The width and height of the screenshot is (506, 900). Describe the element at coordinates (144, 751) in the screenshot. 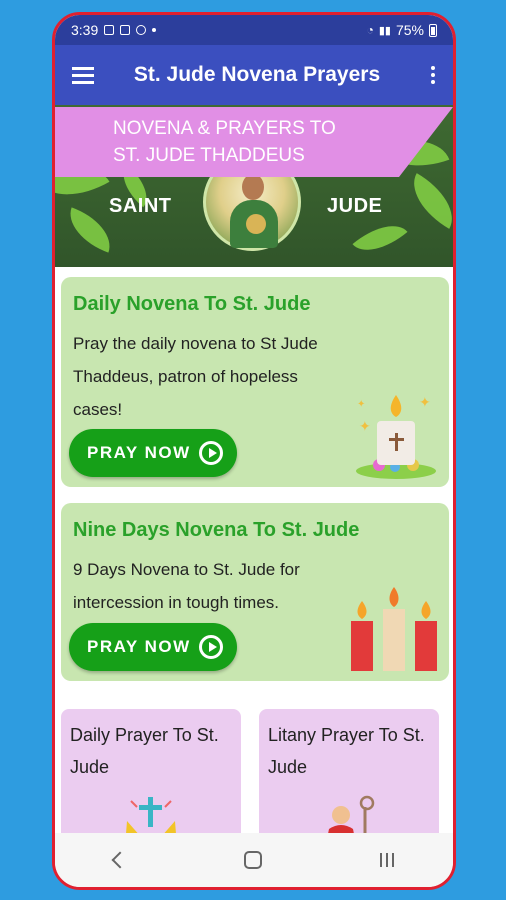

I see `card-title: Daily Prayer To St. Jude` at that location.